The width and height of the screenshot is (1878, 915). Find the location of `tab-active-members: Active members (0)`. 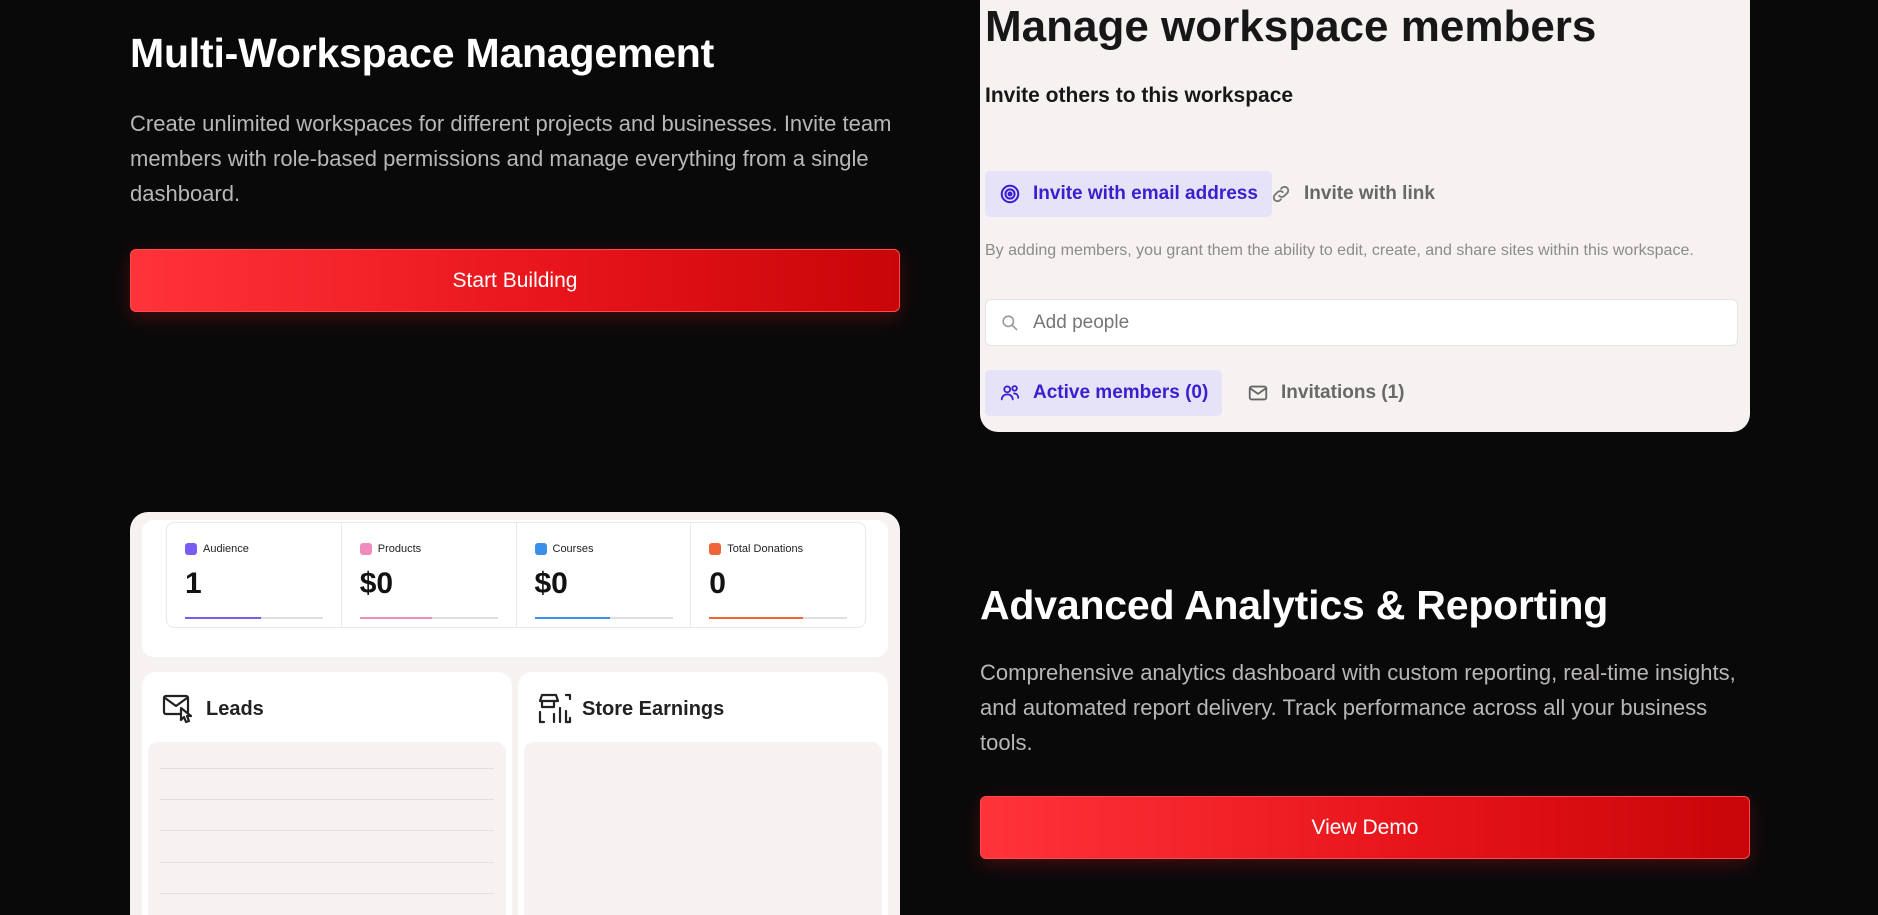

tab-active-members: Active members (0) is located at coordinates (1104, 393).